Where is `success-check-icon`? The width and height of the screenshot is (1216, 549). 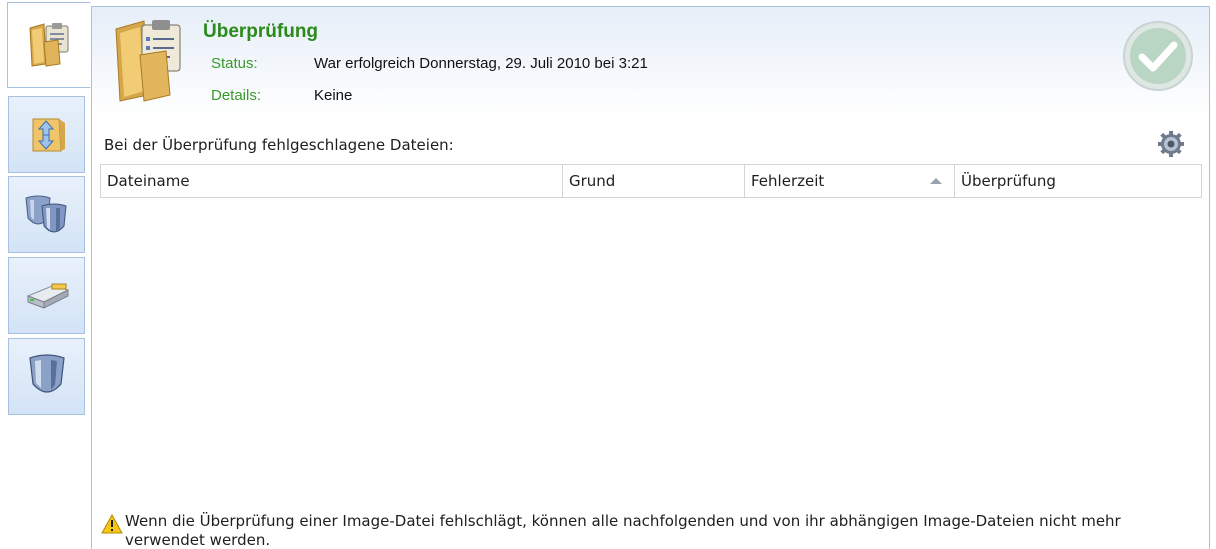 success-check-icon is located at coordinates (1158, 56).